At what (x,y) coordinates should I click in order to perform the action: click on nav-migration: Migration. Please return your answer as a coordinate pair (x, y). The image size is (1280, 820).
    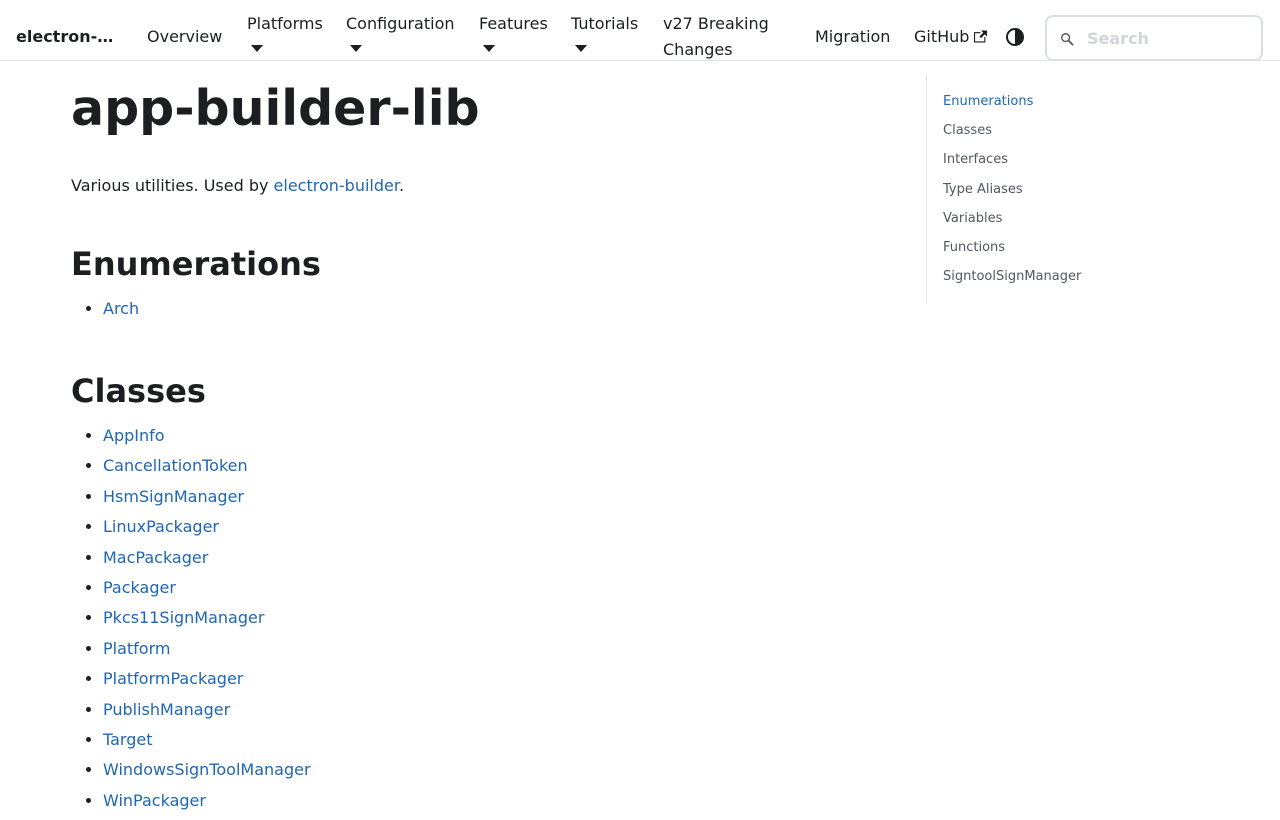
    Looking at the image, I should click on (852, 37).